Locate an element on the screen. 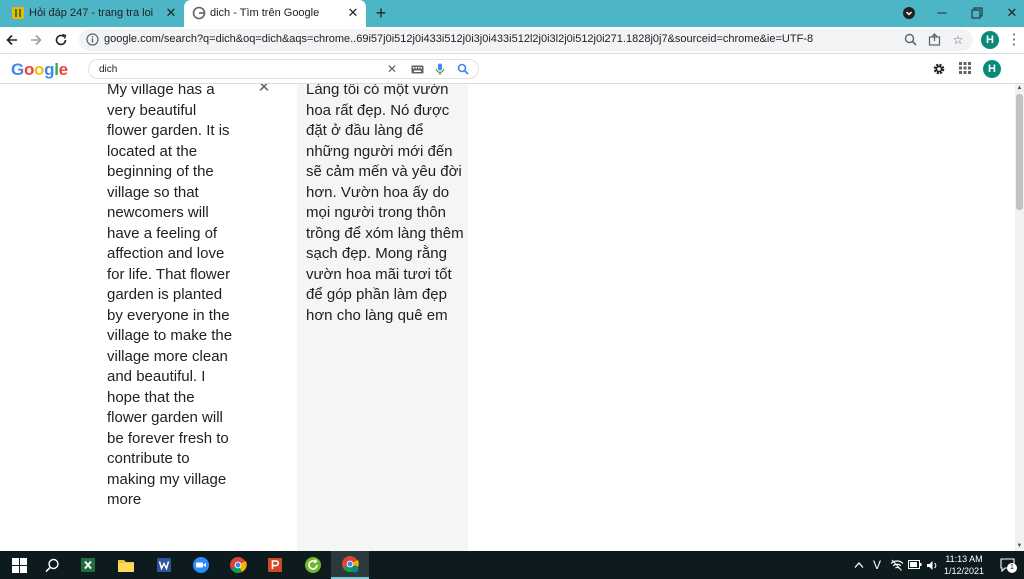 This screenshot has height=579, width=1024. clear-search-icon: ✕ is located at coordinates (392, 69).